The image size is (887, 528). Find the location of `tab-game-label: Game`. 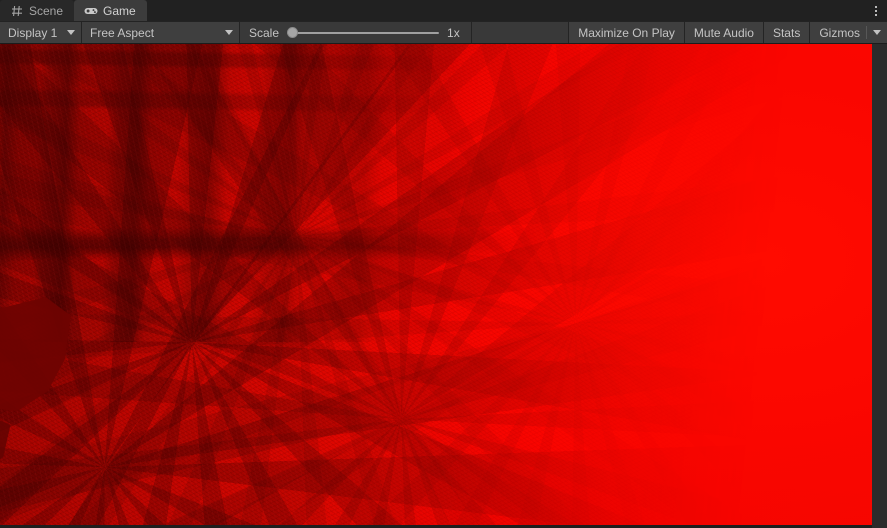

tab-game-label: Game is located at coordinates (119, 10).